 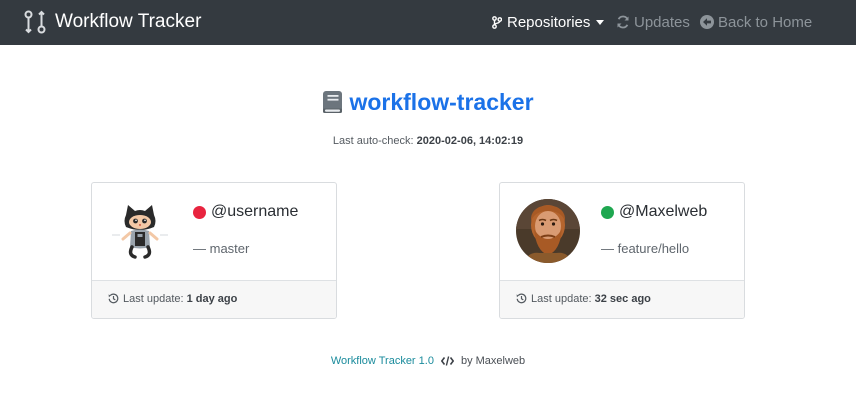 What do you see at coordinates (382, 361) in the screenshot?
I see `app-version-link: Workflow Tracker 1.0` at bounding box center [382, 361].